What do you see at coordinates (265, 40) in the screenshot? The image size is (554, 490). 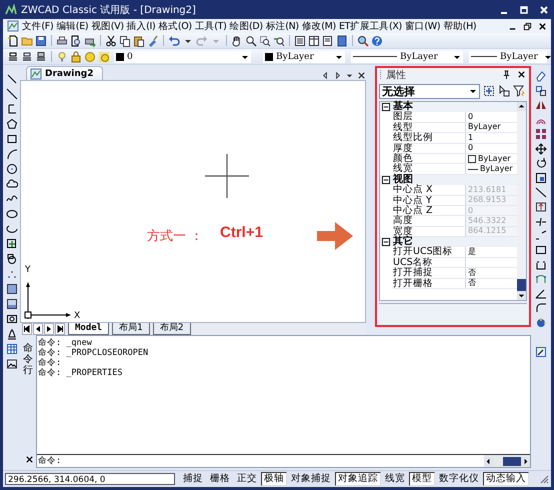 I see `zoom-window-icon` at bounding box center [265, 40].